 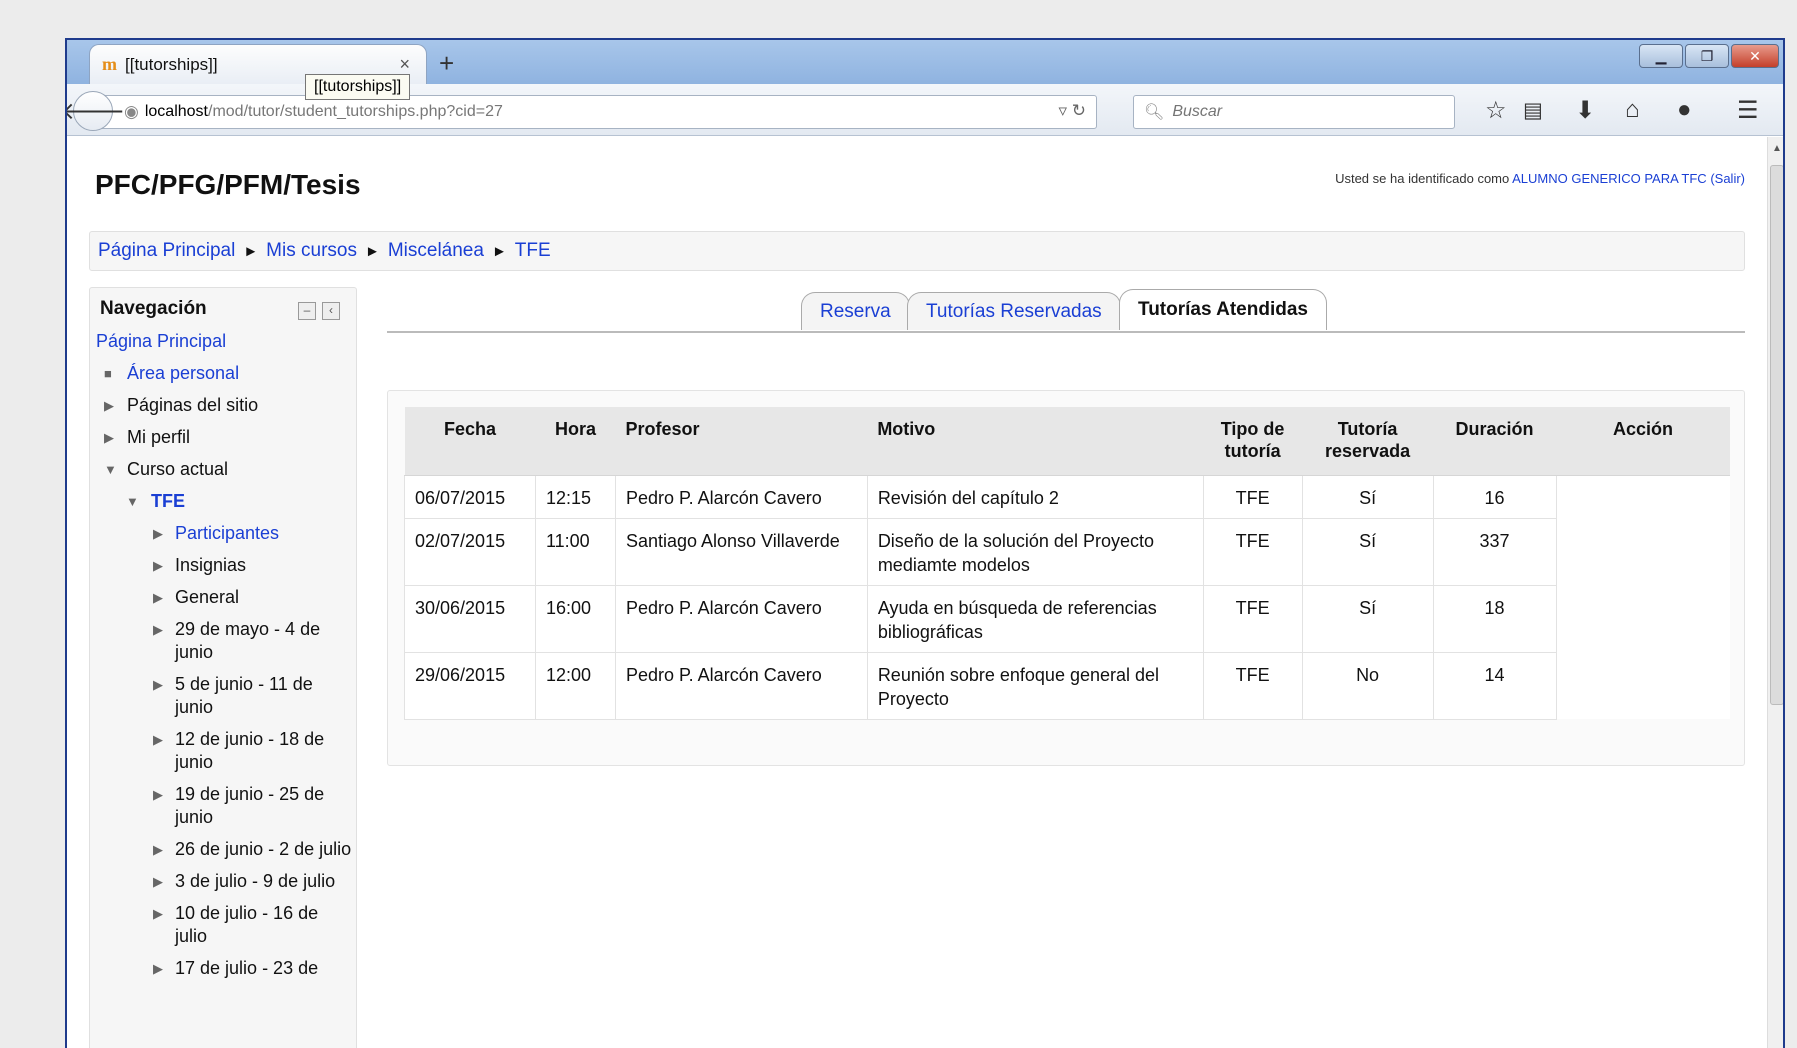 What do you see at coordinates (1727, 178) in the screenshot?
I see `logout-link: (Salir)` at bounding box center [1727, 178].